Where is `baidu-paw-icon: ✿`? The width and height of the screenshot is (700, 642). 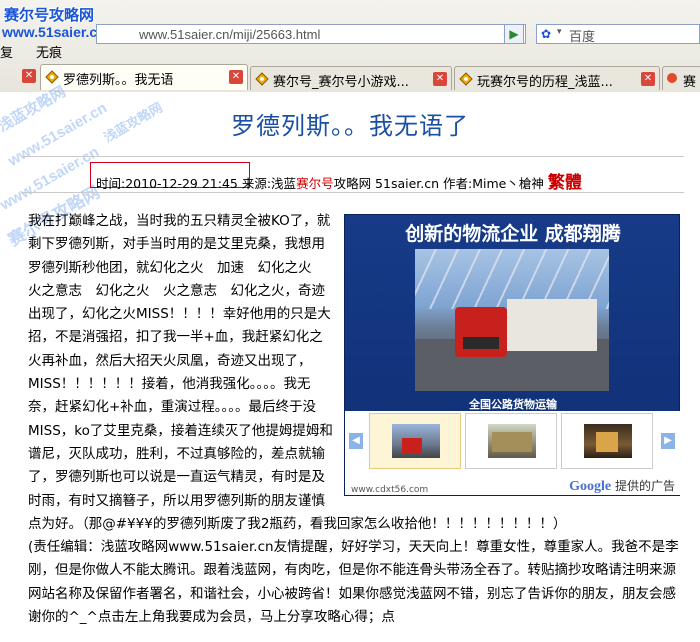
baidu-paw-icon: ✿ is located at coordinates (548, 34).